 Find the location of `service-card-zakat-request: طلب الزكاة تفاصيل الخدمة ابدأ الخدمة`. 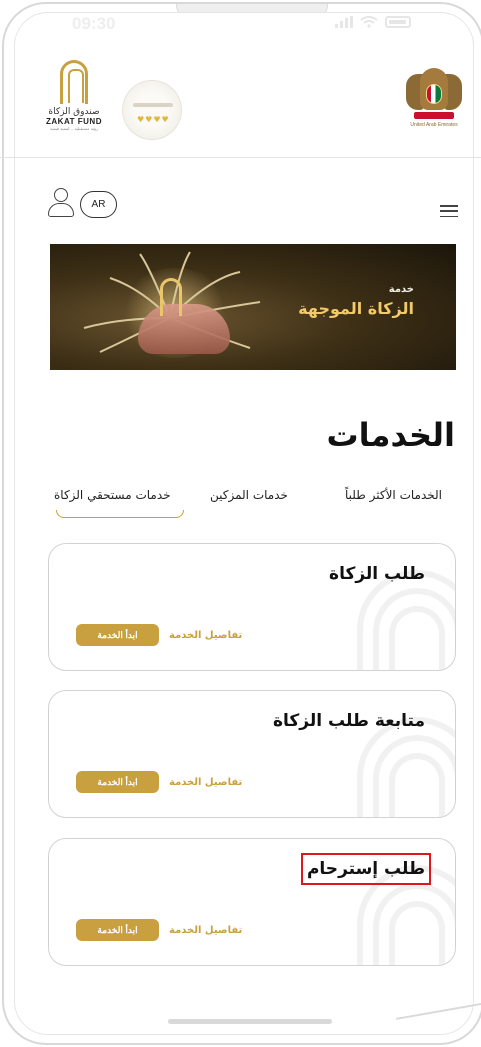

service-card-zakat-request: طلب الزكاة تفاصيل الخدمة ابدأ الخدمة is located at coordinates (252, 607).